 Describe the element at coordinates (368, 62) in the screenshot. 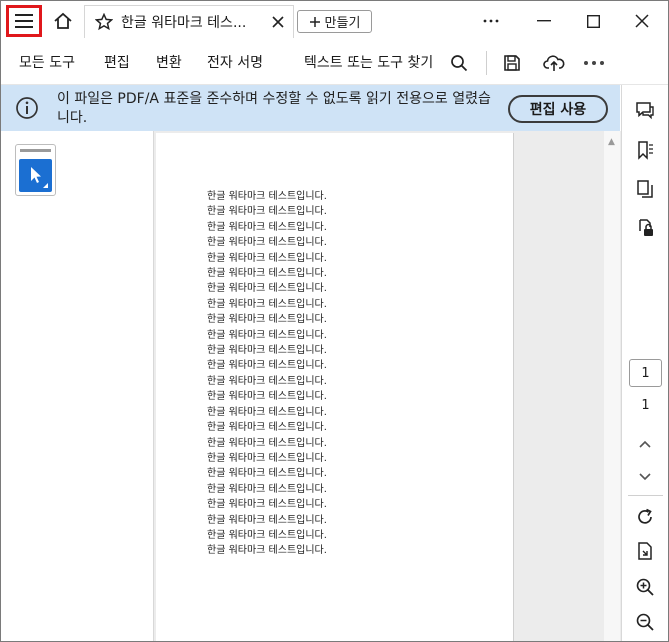

I see `tool-search-field: 텍스트 또는 도구 찾기` at that location.